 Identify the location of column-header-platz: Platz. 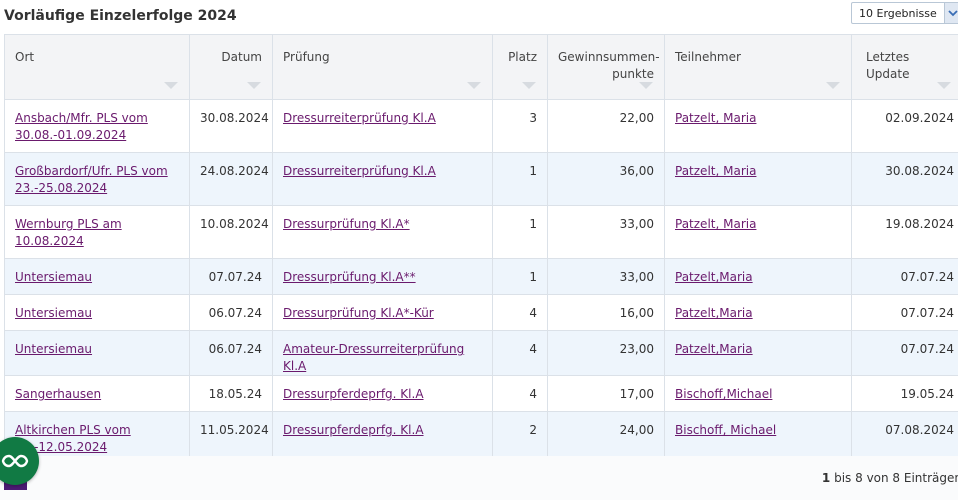
(520, 67).